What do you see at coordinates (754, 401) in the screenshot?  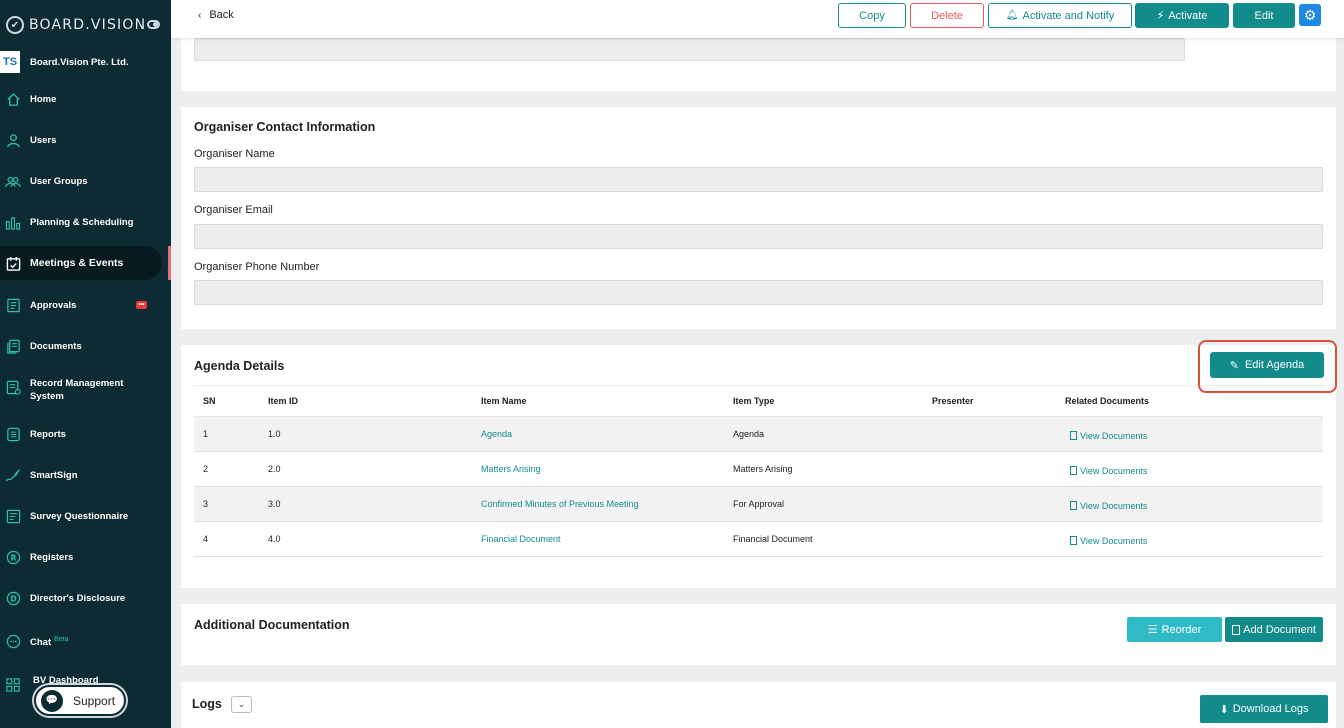 I see `col-item-type: Item Type` at bounding box center [754, 401].